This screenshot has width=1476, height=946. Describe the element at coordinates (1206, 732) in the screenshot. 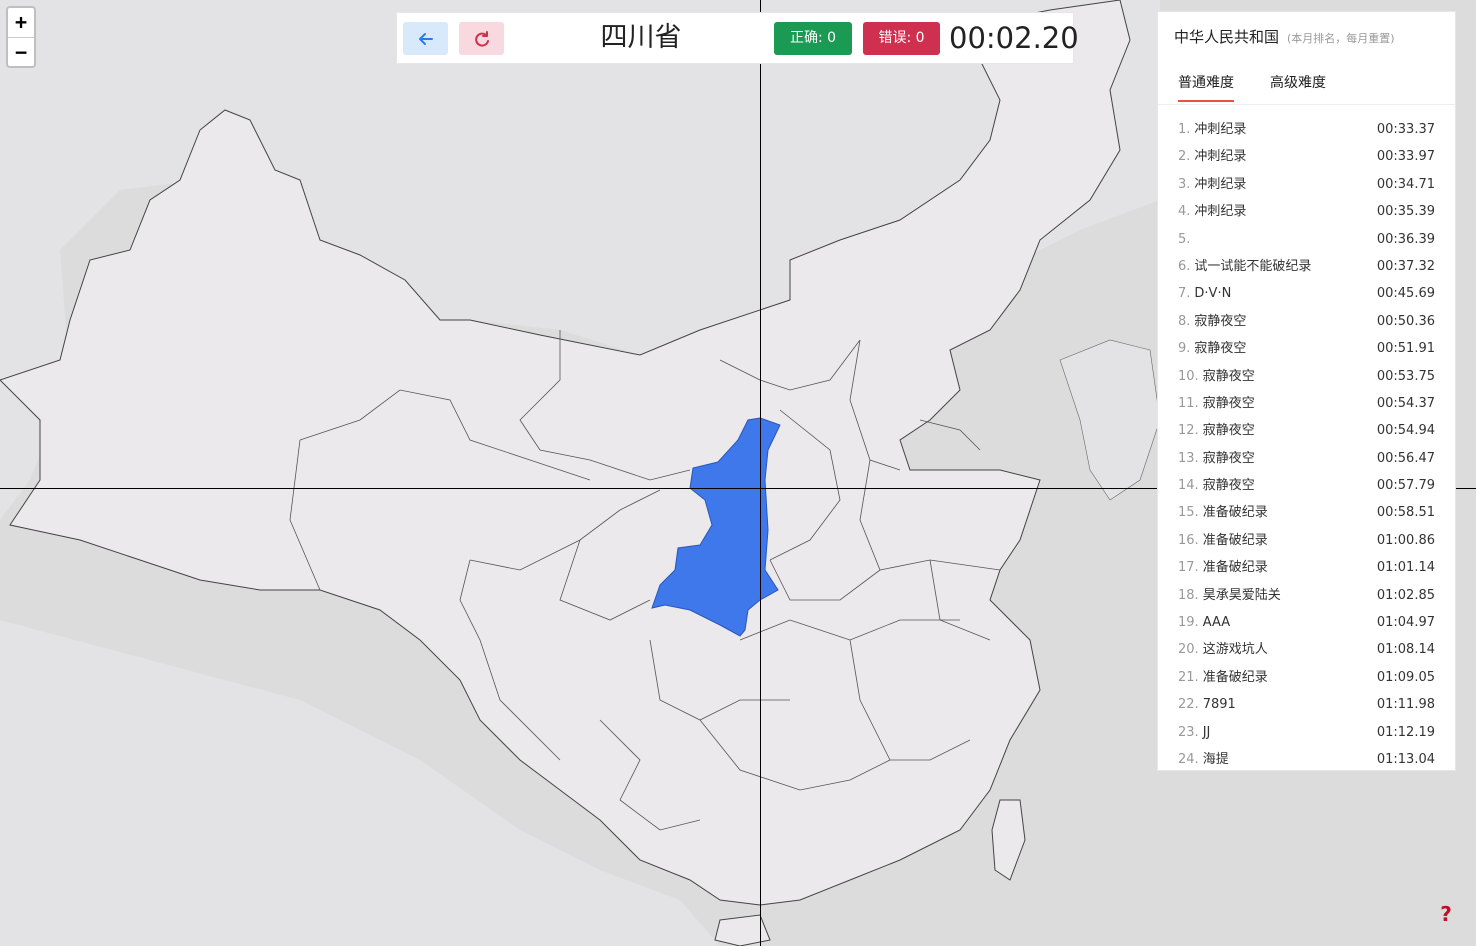

I see `player-name: JJ` at that location.